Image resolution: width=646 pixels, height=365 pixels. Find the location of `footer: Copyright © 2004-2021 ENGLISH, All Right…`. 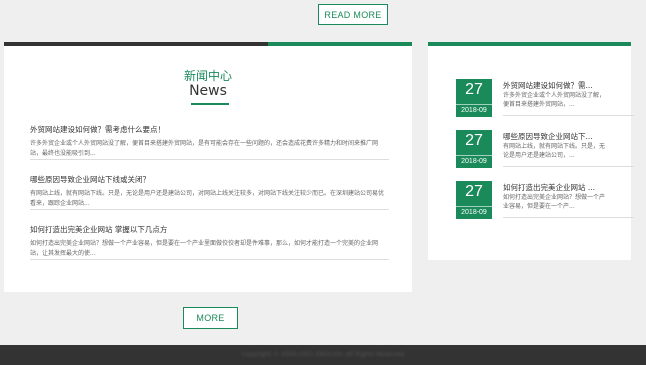

footer: Copyright © 2004-2021 ENGLISH, All Right… is located at coordinates (323, 355).